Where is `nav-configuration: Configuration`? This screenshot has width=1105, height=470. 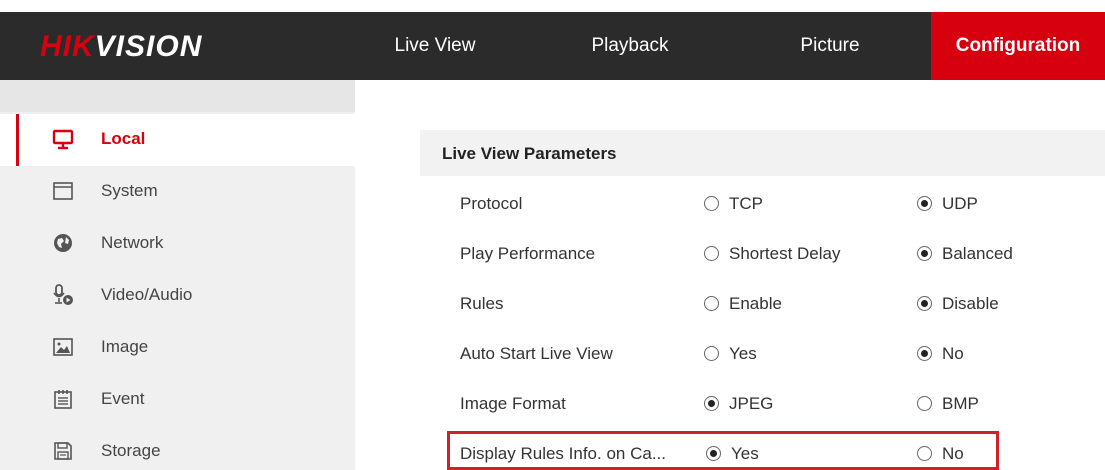
nav-configuration: Configuration is located at coordinates (1018, 46).